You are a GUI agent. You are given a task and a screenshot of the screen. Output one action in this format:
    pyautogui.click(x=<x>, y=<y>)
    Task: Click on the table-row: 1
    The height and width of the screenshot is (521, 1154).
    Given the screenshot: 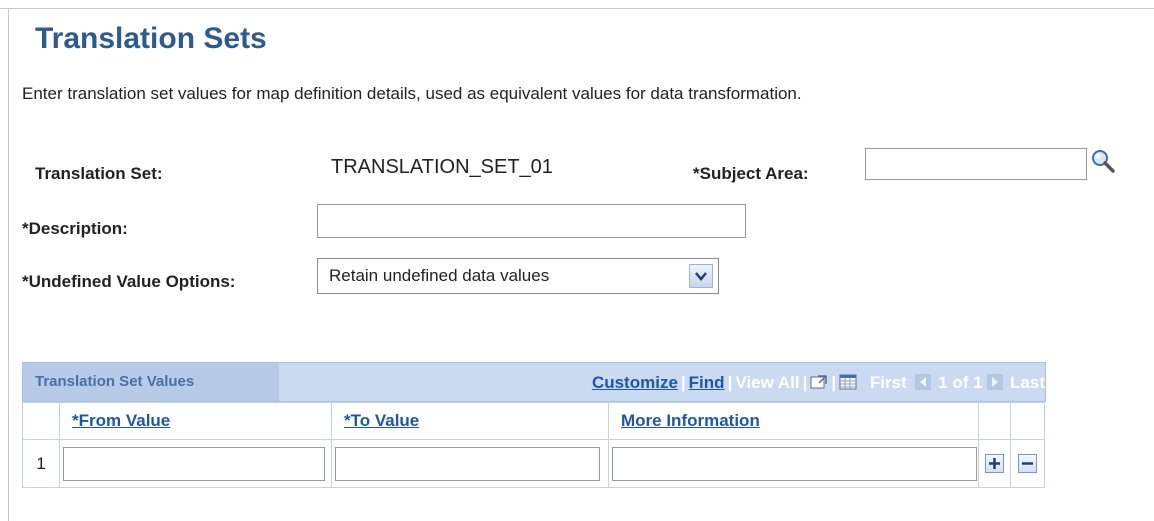 What is the action you would take?
    pyautogui.click(x=533, y=463)
    